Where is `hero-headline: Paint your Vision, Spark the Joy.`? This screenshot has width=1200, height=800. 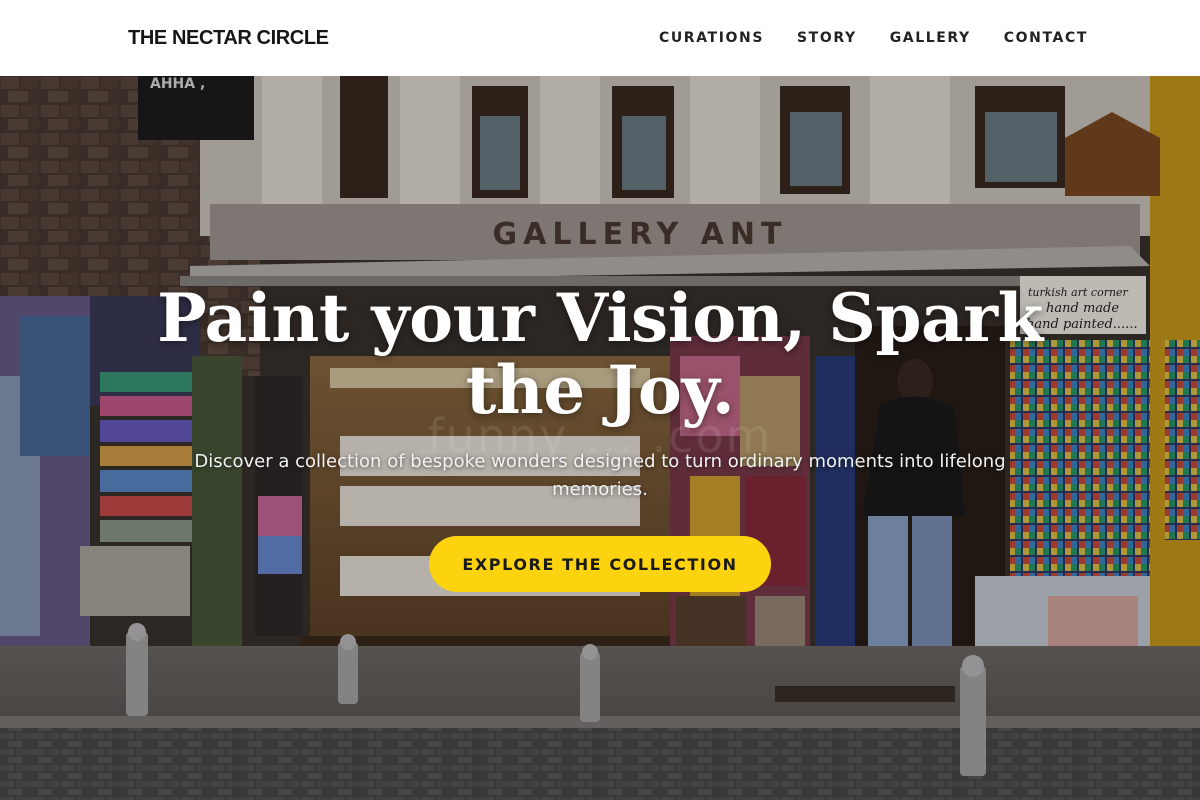 hero-headline: Paint your Vision, Spark the Joy. is located at coordinates (600, 354).